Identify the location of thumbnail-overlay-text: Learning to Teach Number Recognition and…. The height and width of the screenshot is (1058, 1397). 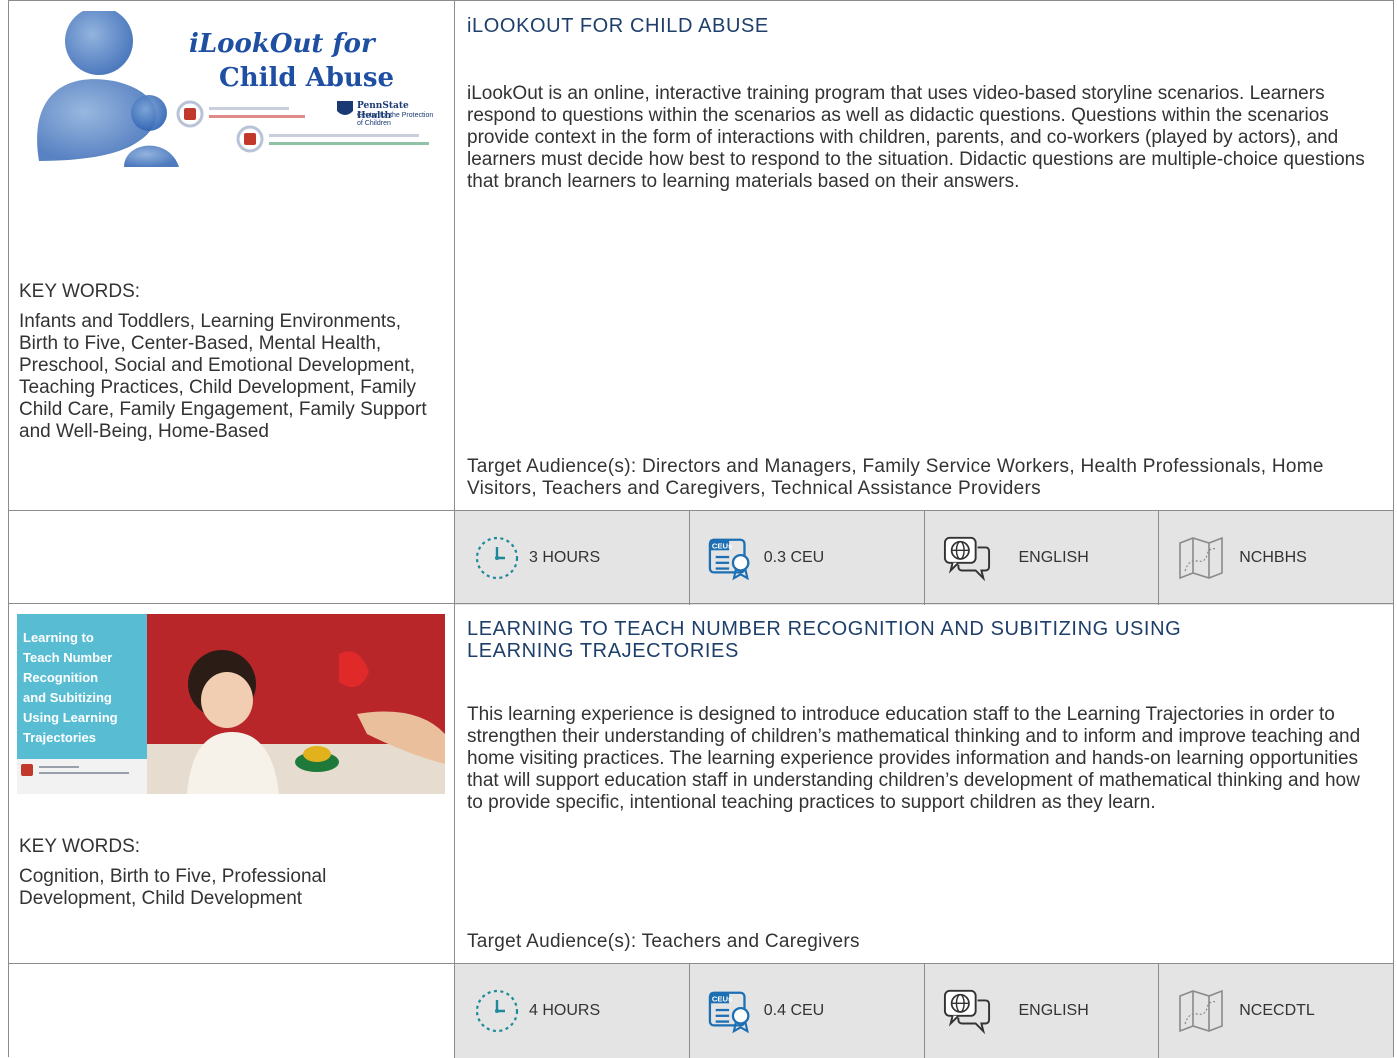
(85, 688).